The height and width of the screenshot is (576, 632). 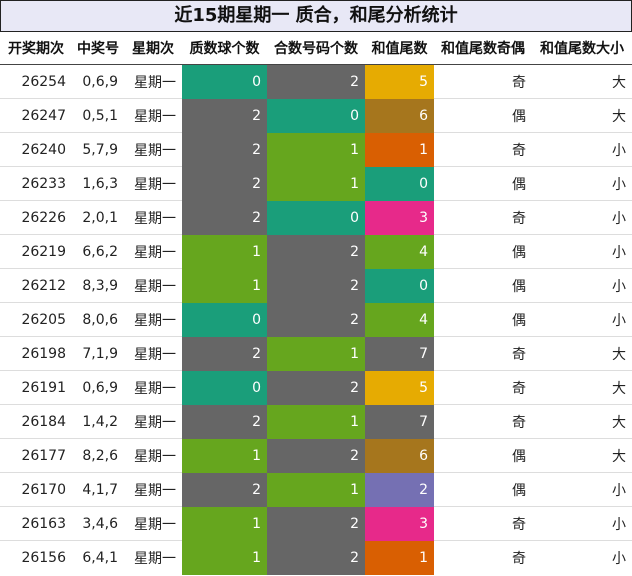 I want to click on header-tail-parity: 和值尾数奇偶, so click(x=483, y=48).